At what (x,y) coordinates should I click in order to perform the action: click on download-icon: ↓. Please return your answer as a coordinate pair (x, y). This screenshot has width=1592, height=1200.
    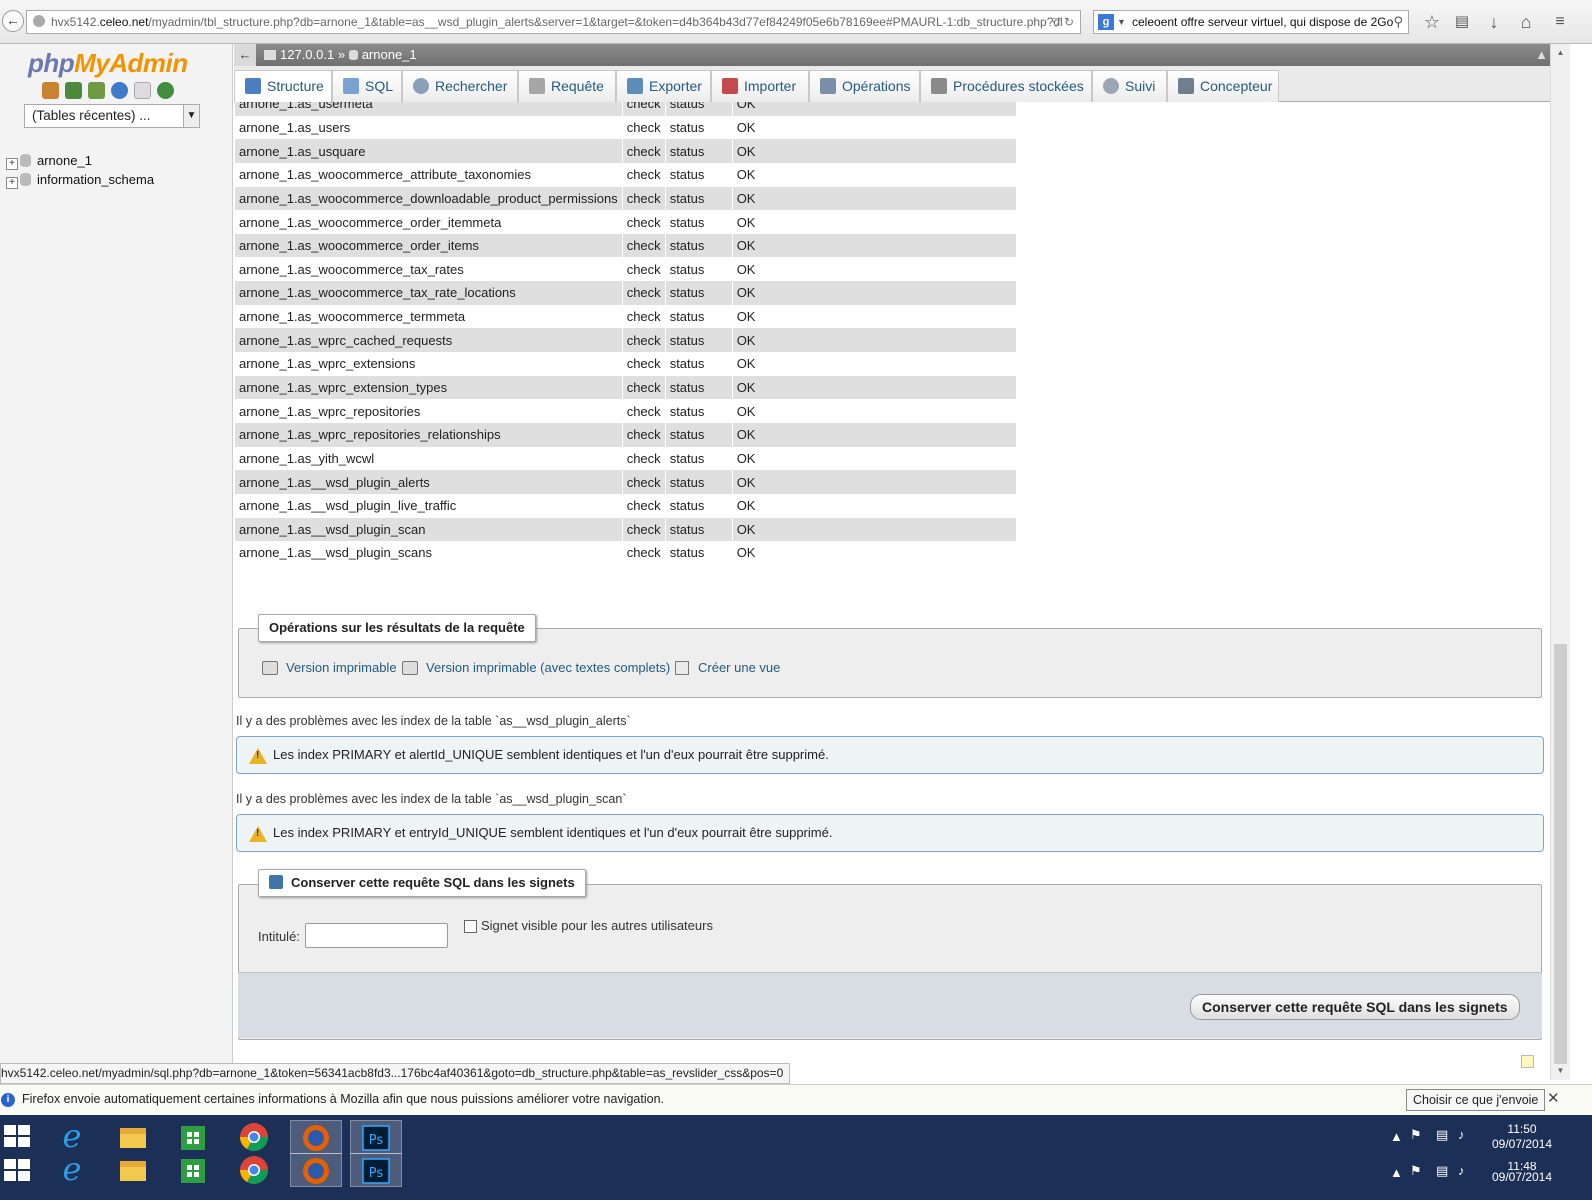
    Looking at the image, I should click on (1494, 22).